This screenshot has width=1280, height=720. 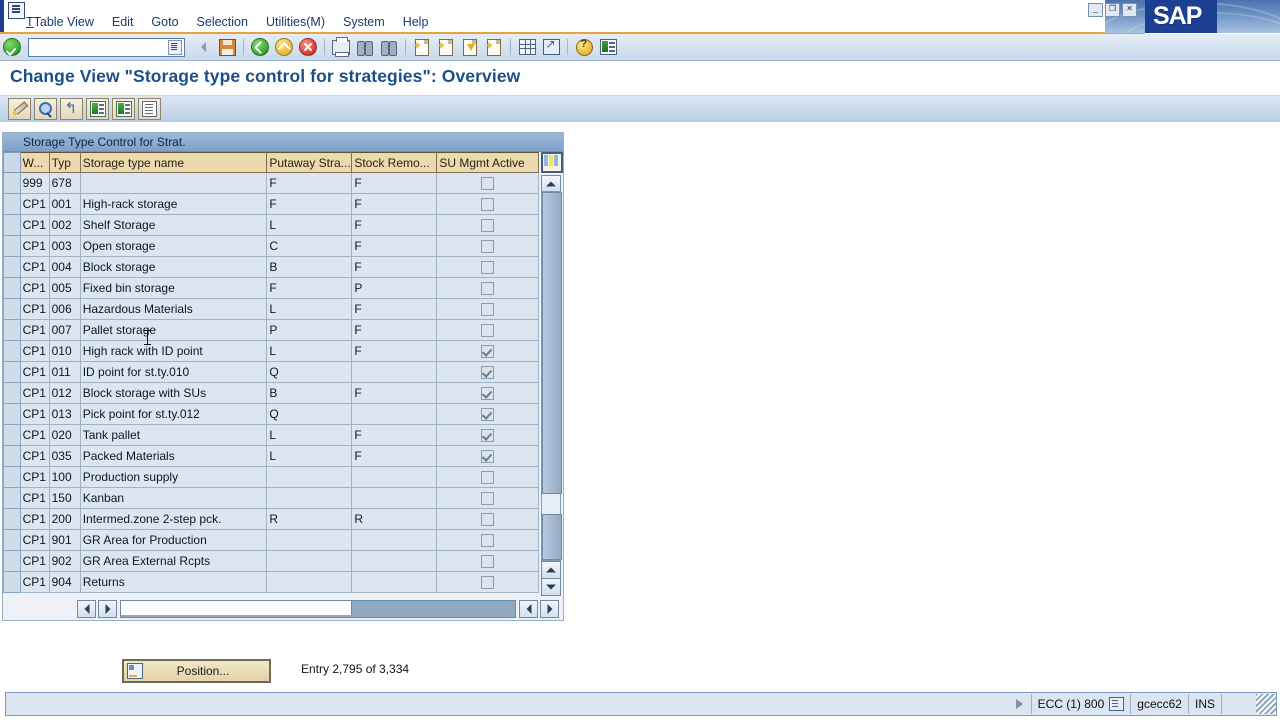 What do you see at coordinates (260, 47) in the screenshot?
I see `back-green-icon` at bounding box center [260, 47].